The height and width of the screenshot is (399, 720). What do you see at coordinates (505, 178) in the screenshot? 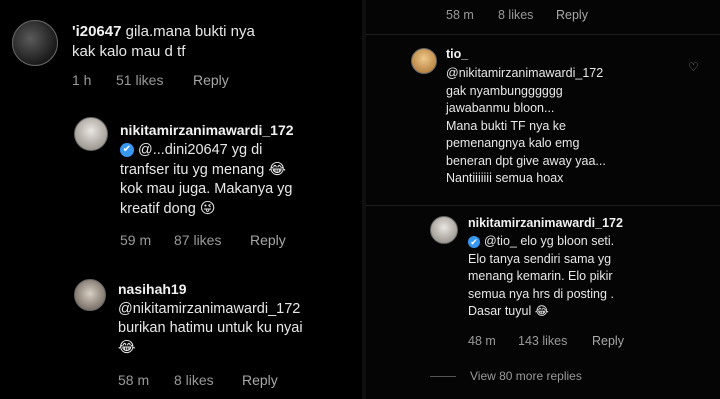
I see `comment-text-line: Nantiiiiiii semua hoax` at bounding box center [505, 178].